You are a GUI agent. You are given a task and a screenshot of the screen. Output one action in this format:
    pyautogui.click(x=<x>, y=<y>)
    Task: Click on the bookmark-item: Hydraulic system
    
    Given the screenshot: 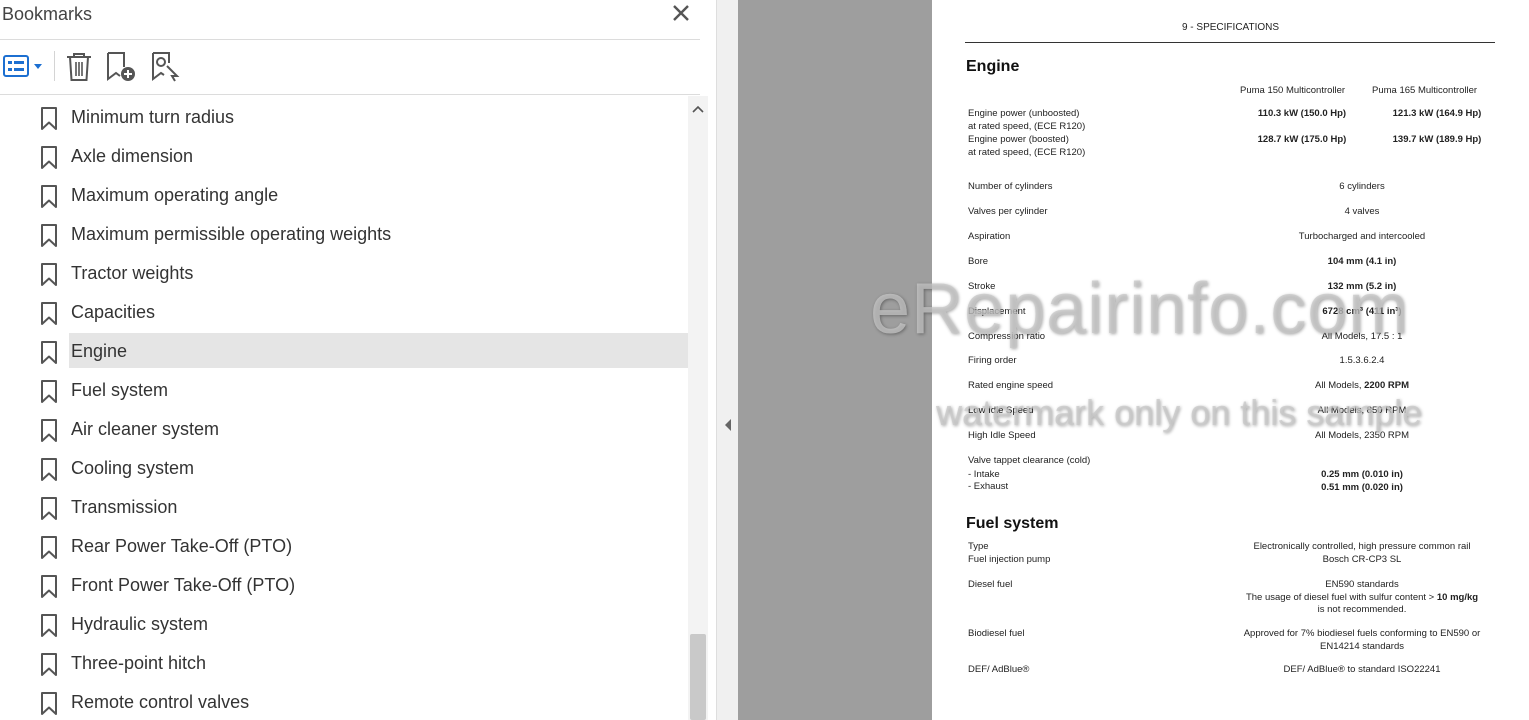 What is the action you would take?
    pyautogui.click(x=344, y=624)
    